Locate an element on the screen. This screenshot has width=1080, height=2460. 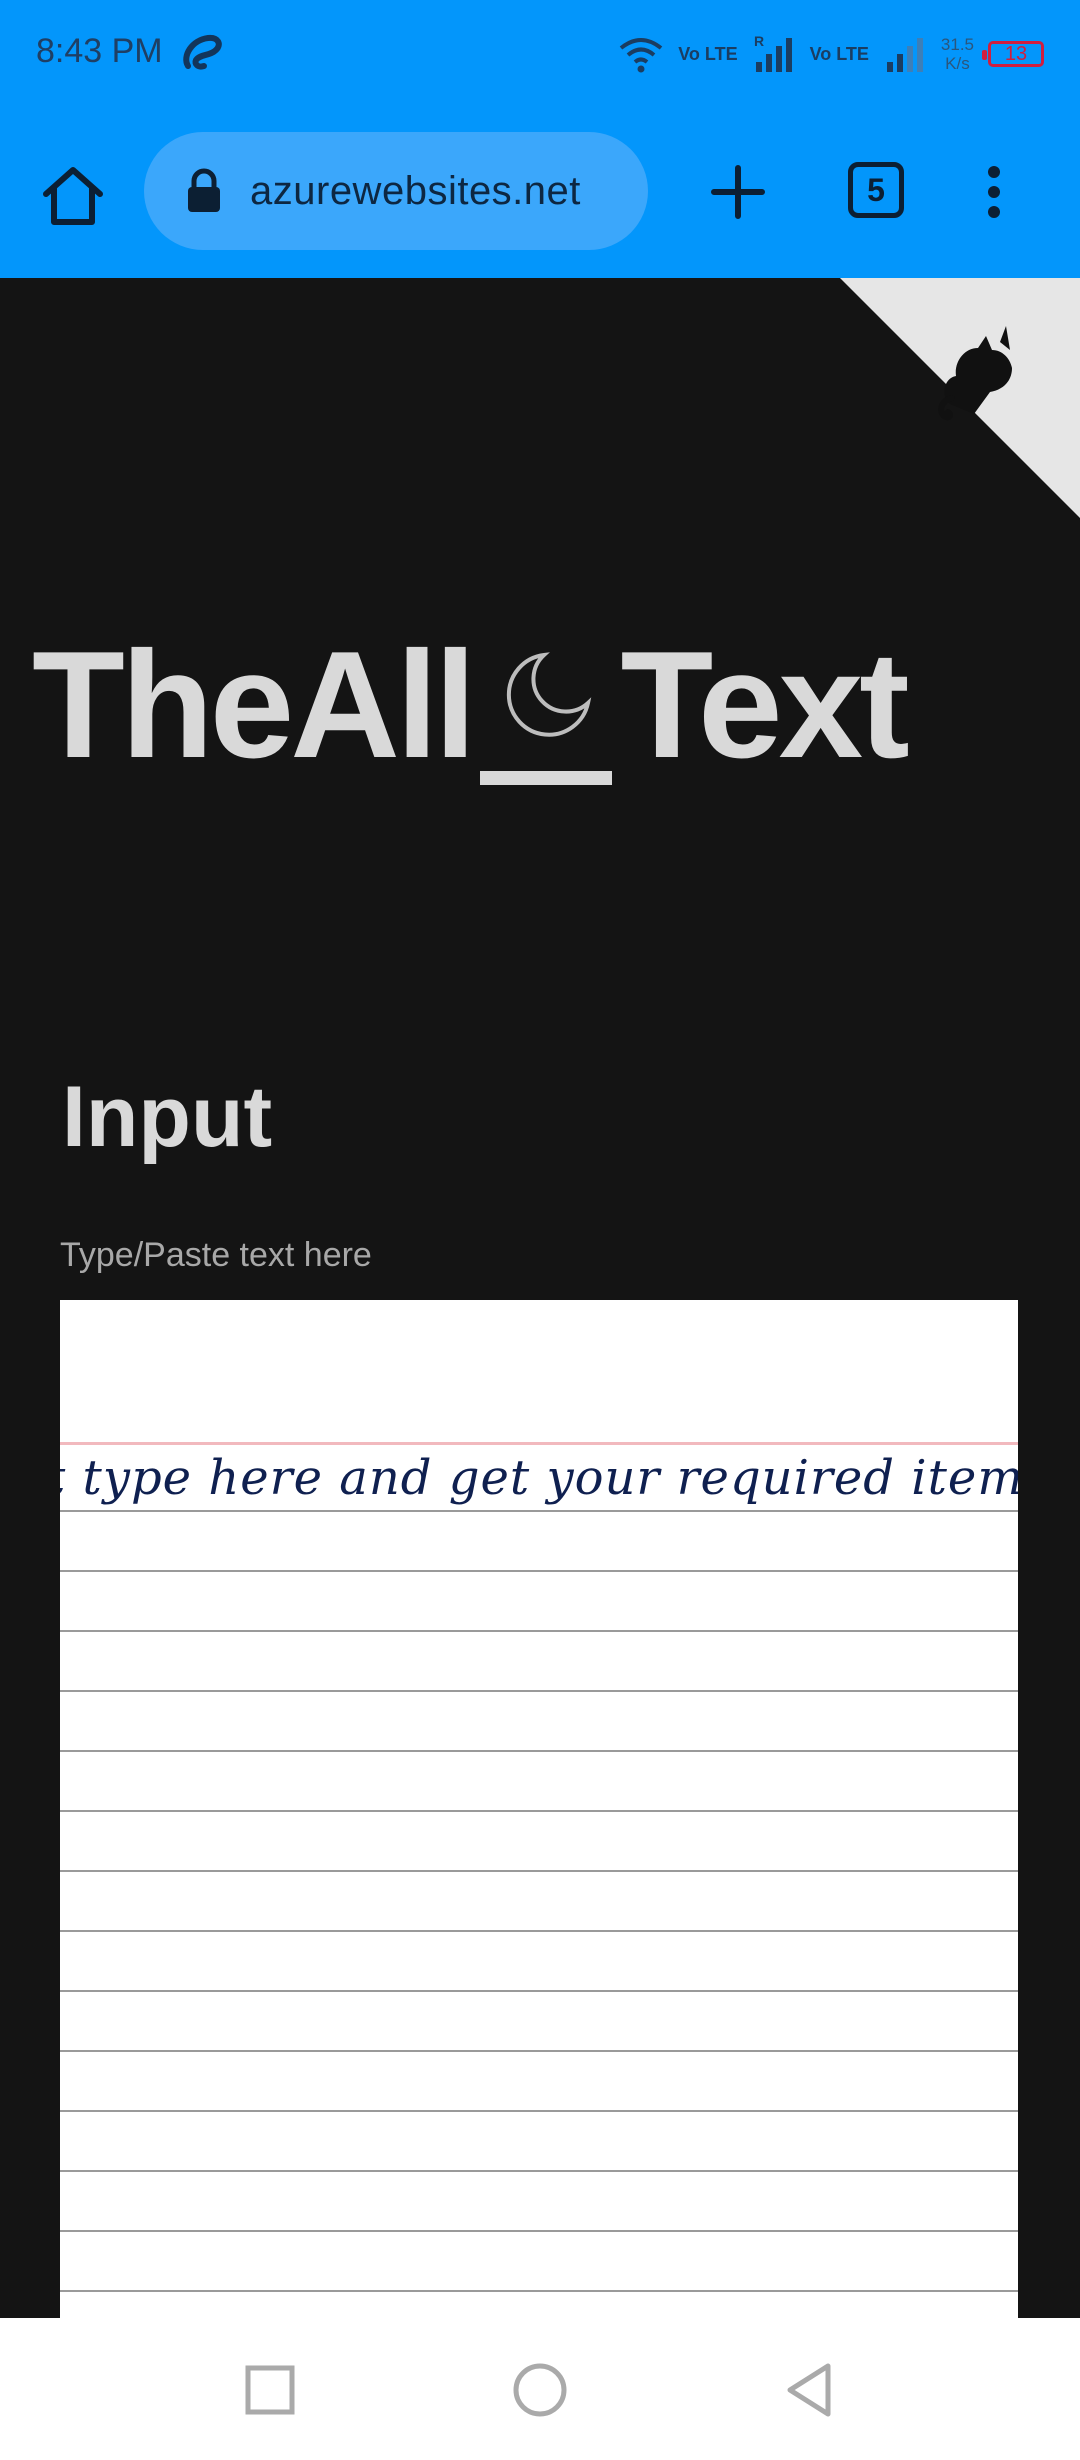
circle-icon is located at coordinates (540, 2390).